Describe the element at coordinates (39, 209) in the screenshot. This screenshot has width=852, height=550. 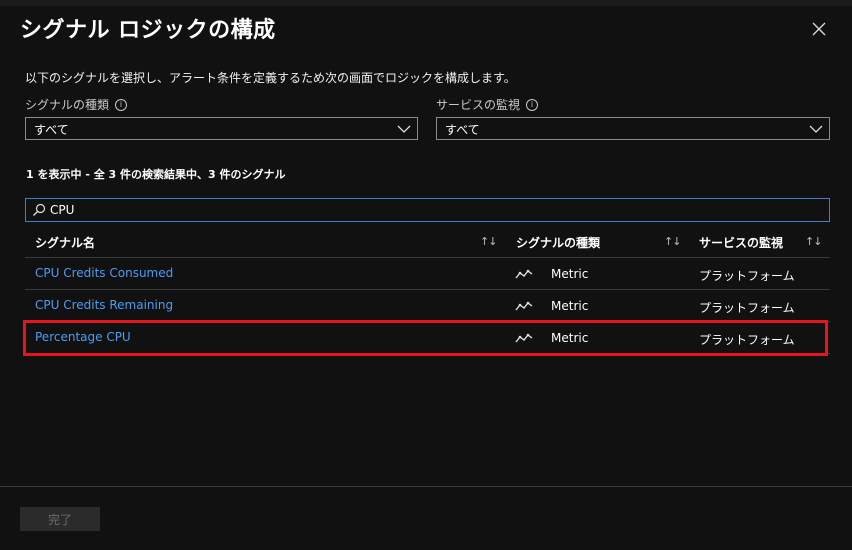
I see `search-icon` at that location.